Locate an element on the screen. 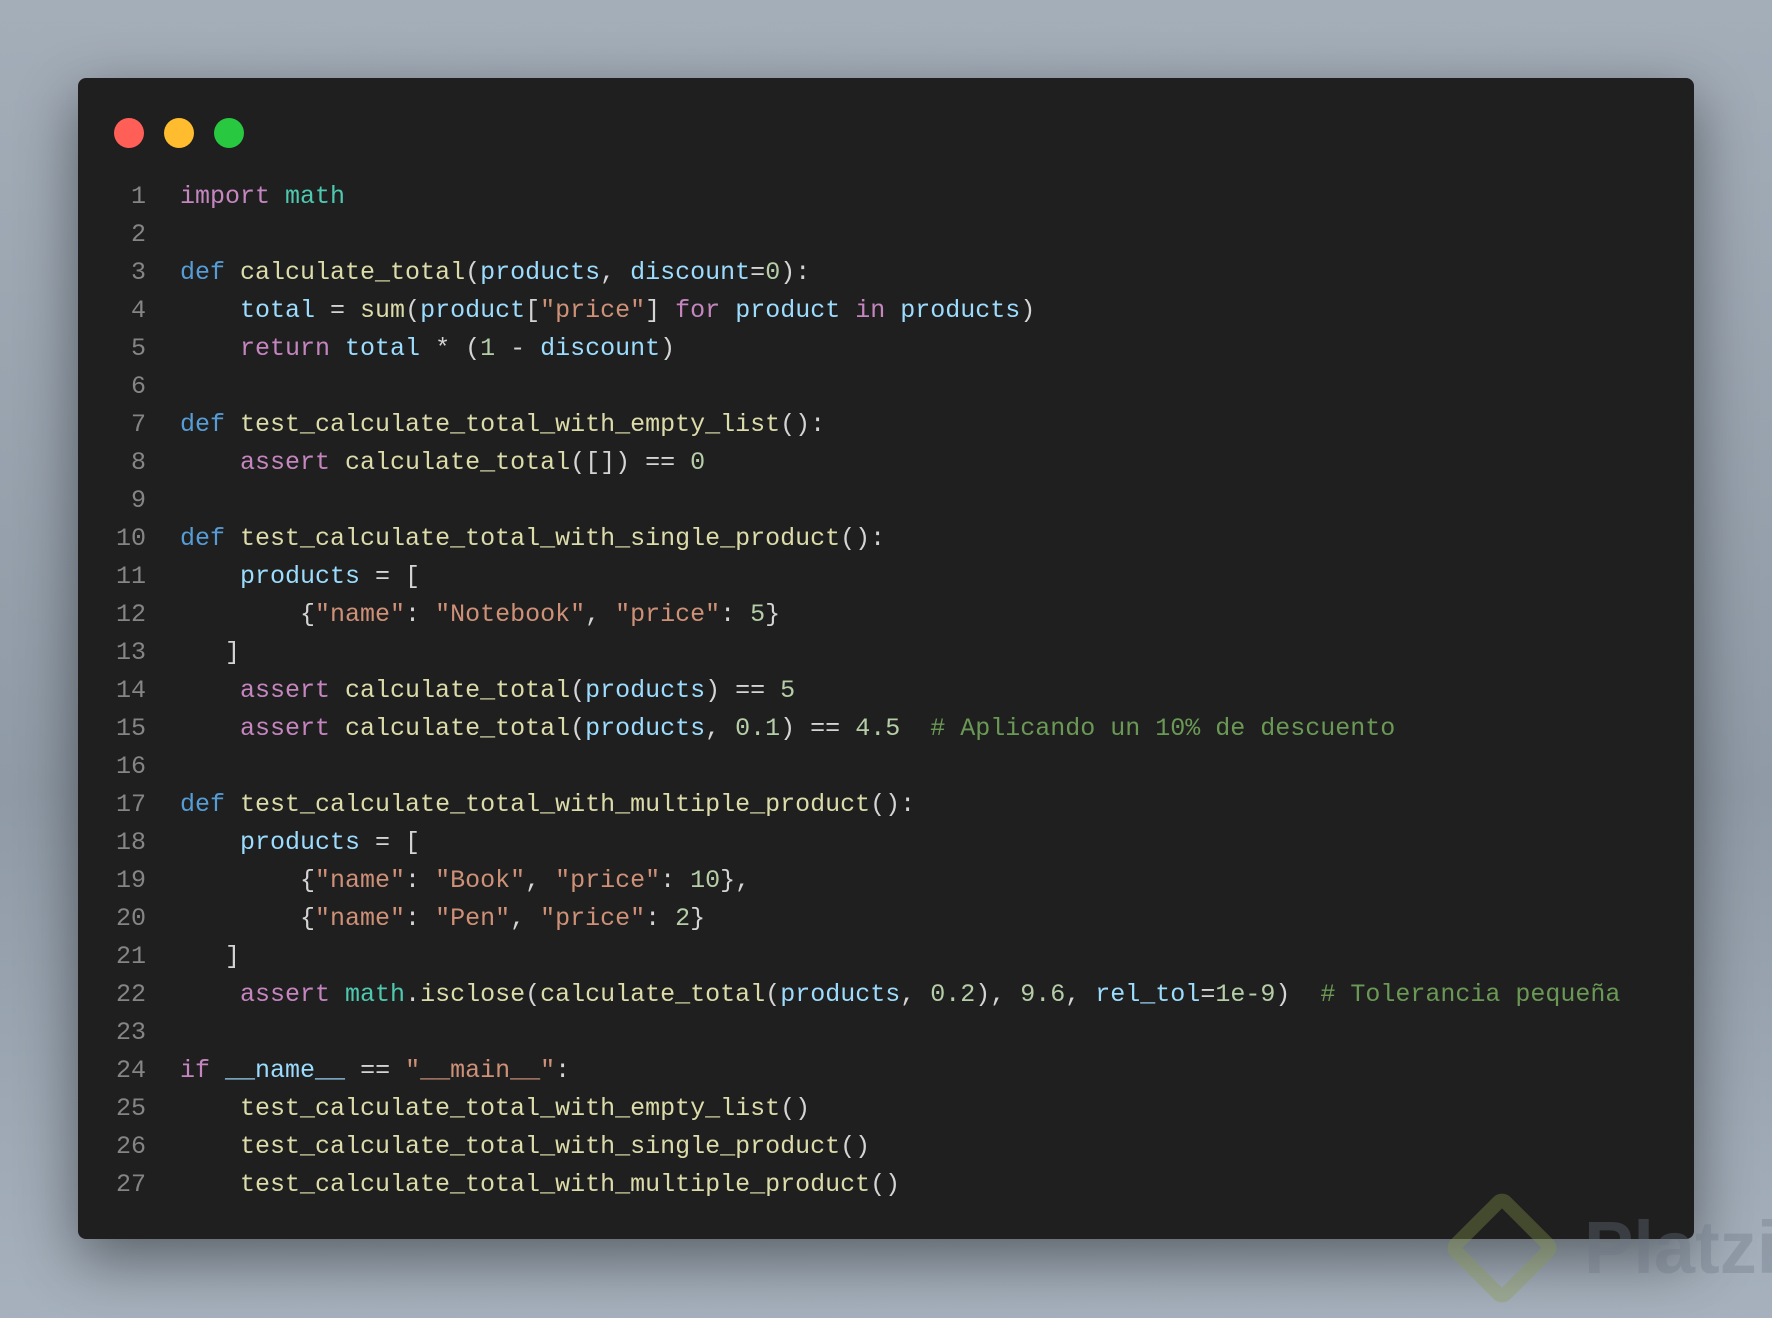  code-token: ): is located at coordinates (795, 272).